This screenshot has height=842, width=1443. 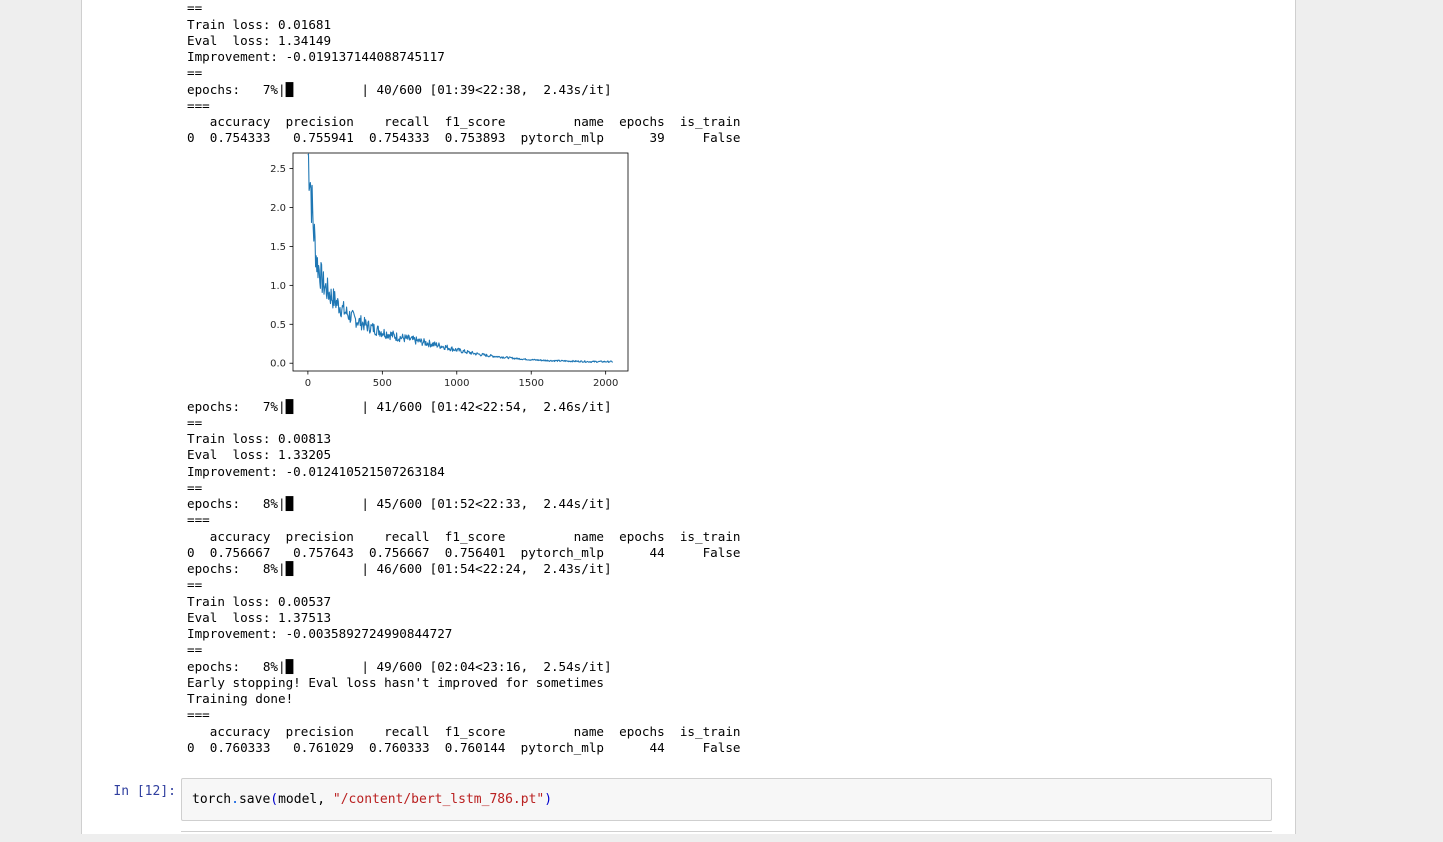 What do you see at coordinates (274, 799) in the screenshot?
I see `code-open-paren: (` at bounding box center [274, 799].